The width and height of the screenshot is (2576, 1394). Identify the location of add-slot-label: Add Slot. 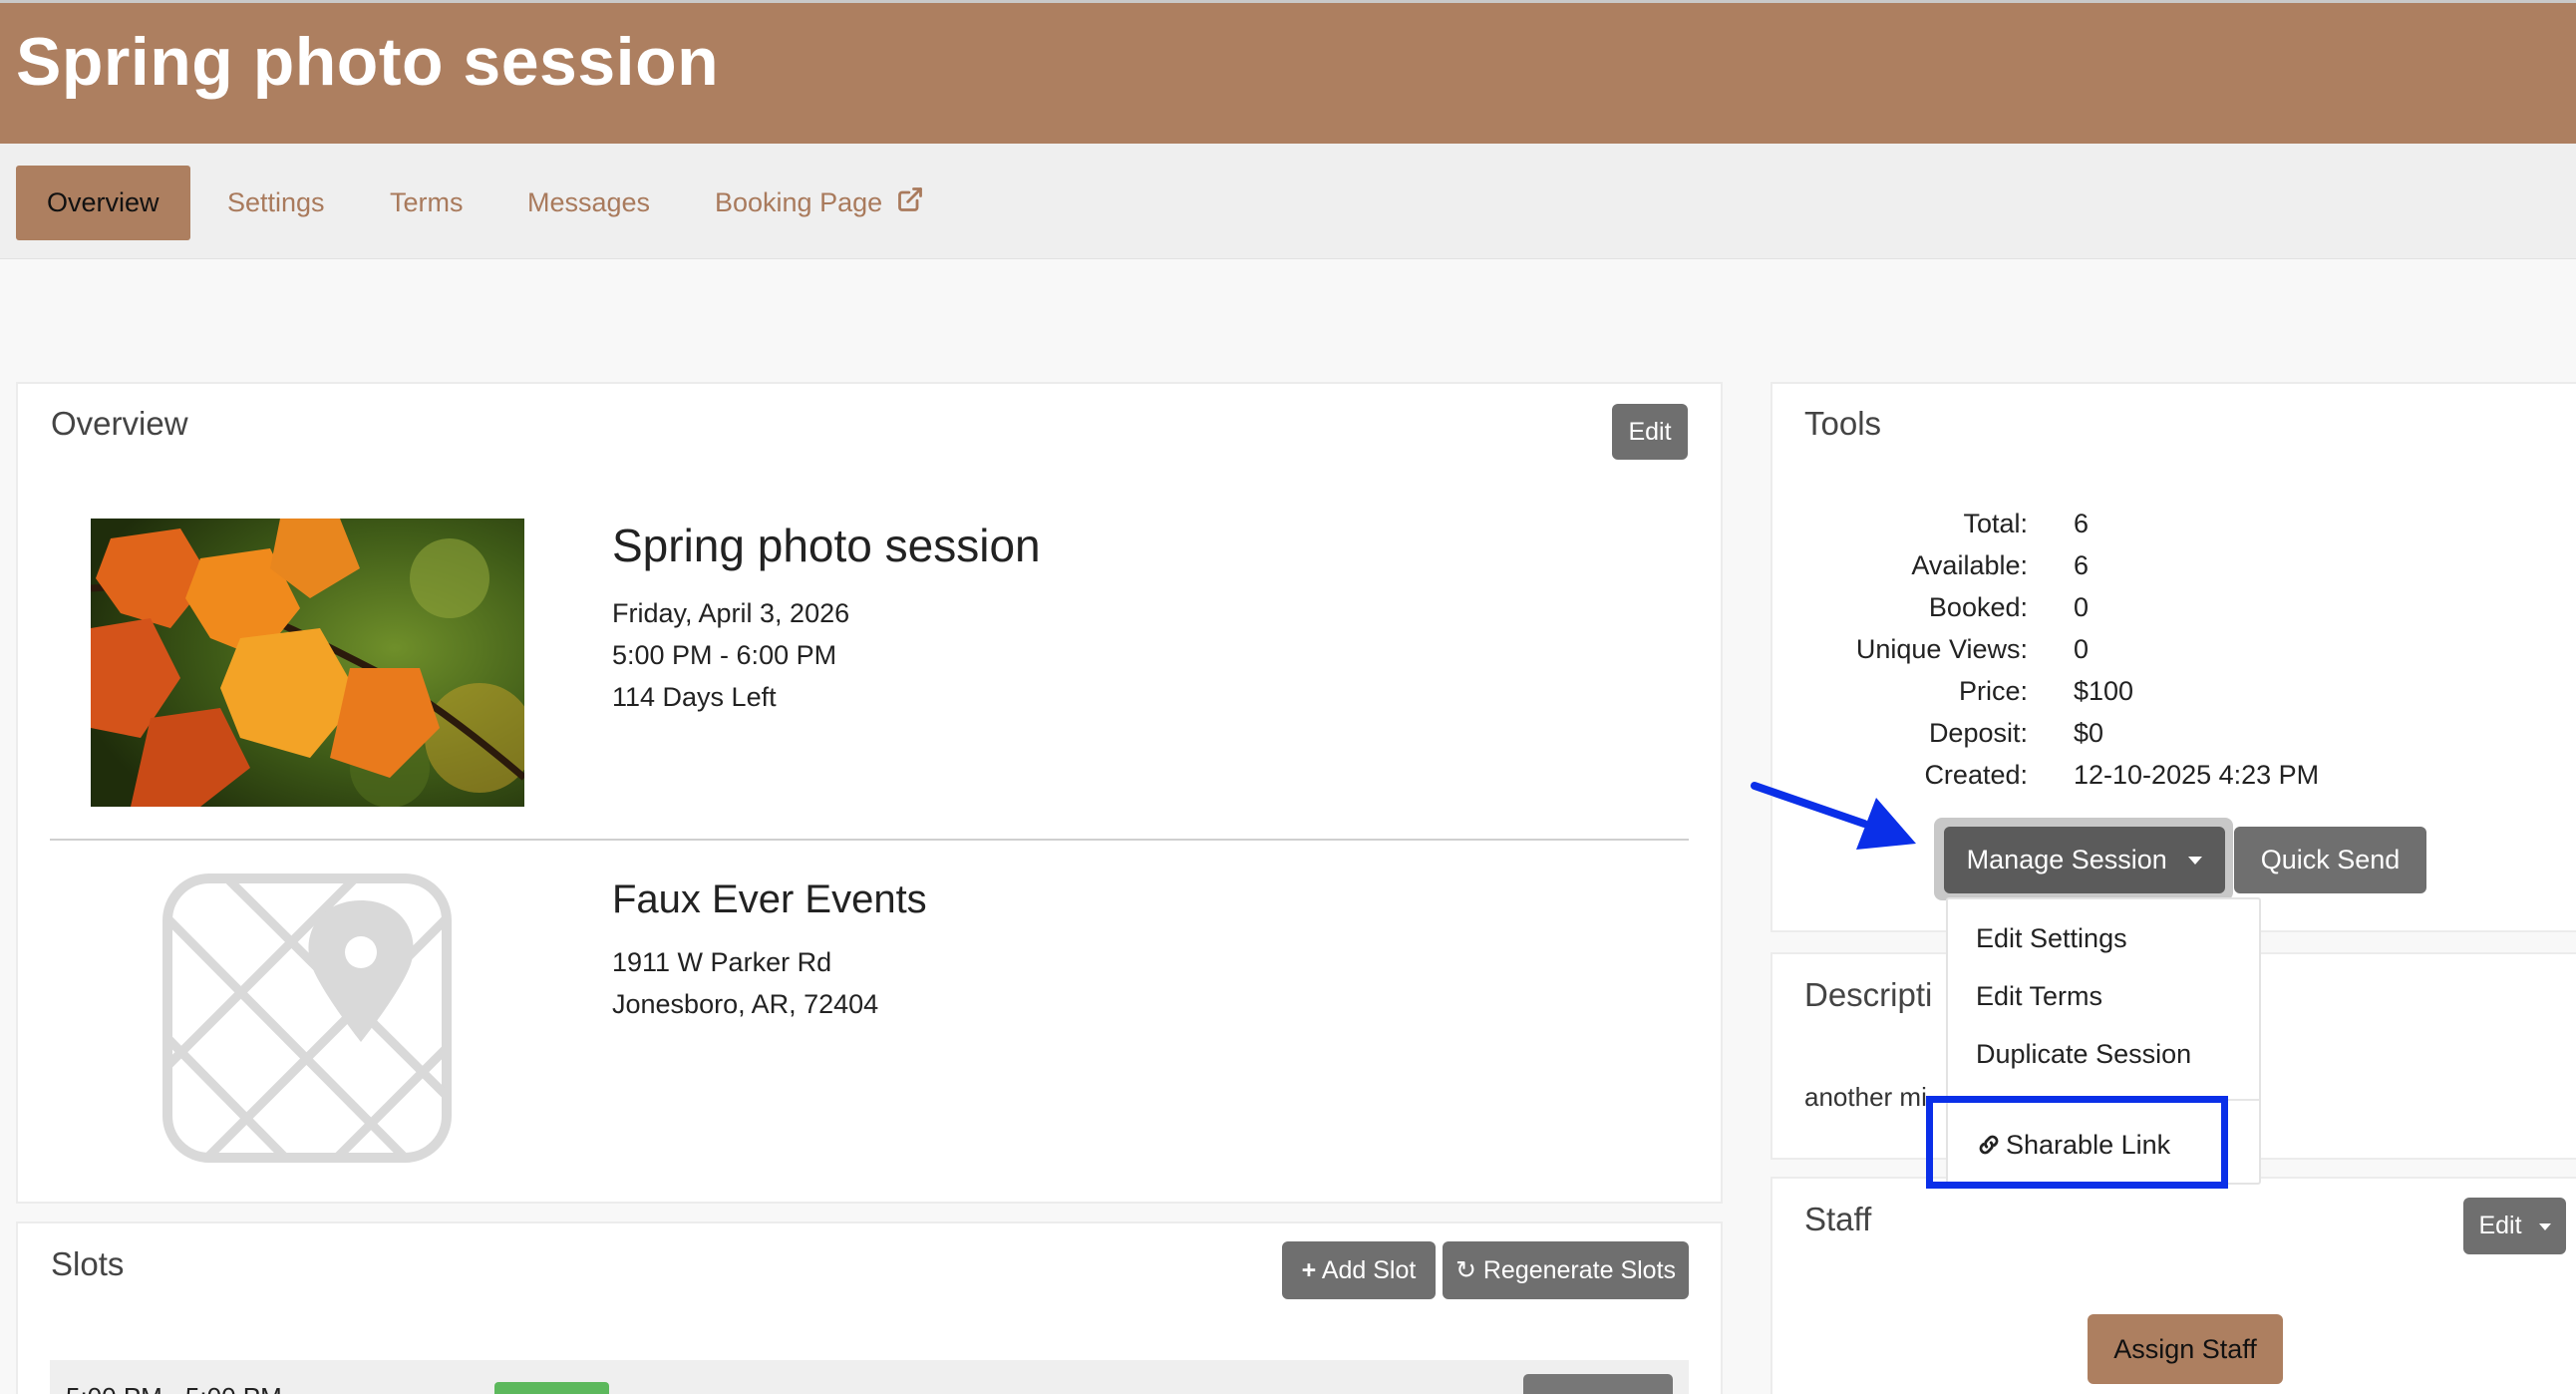
(1369, 1270).